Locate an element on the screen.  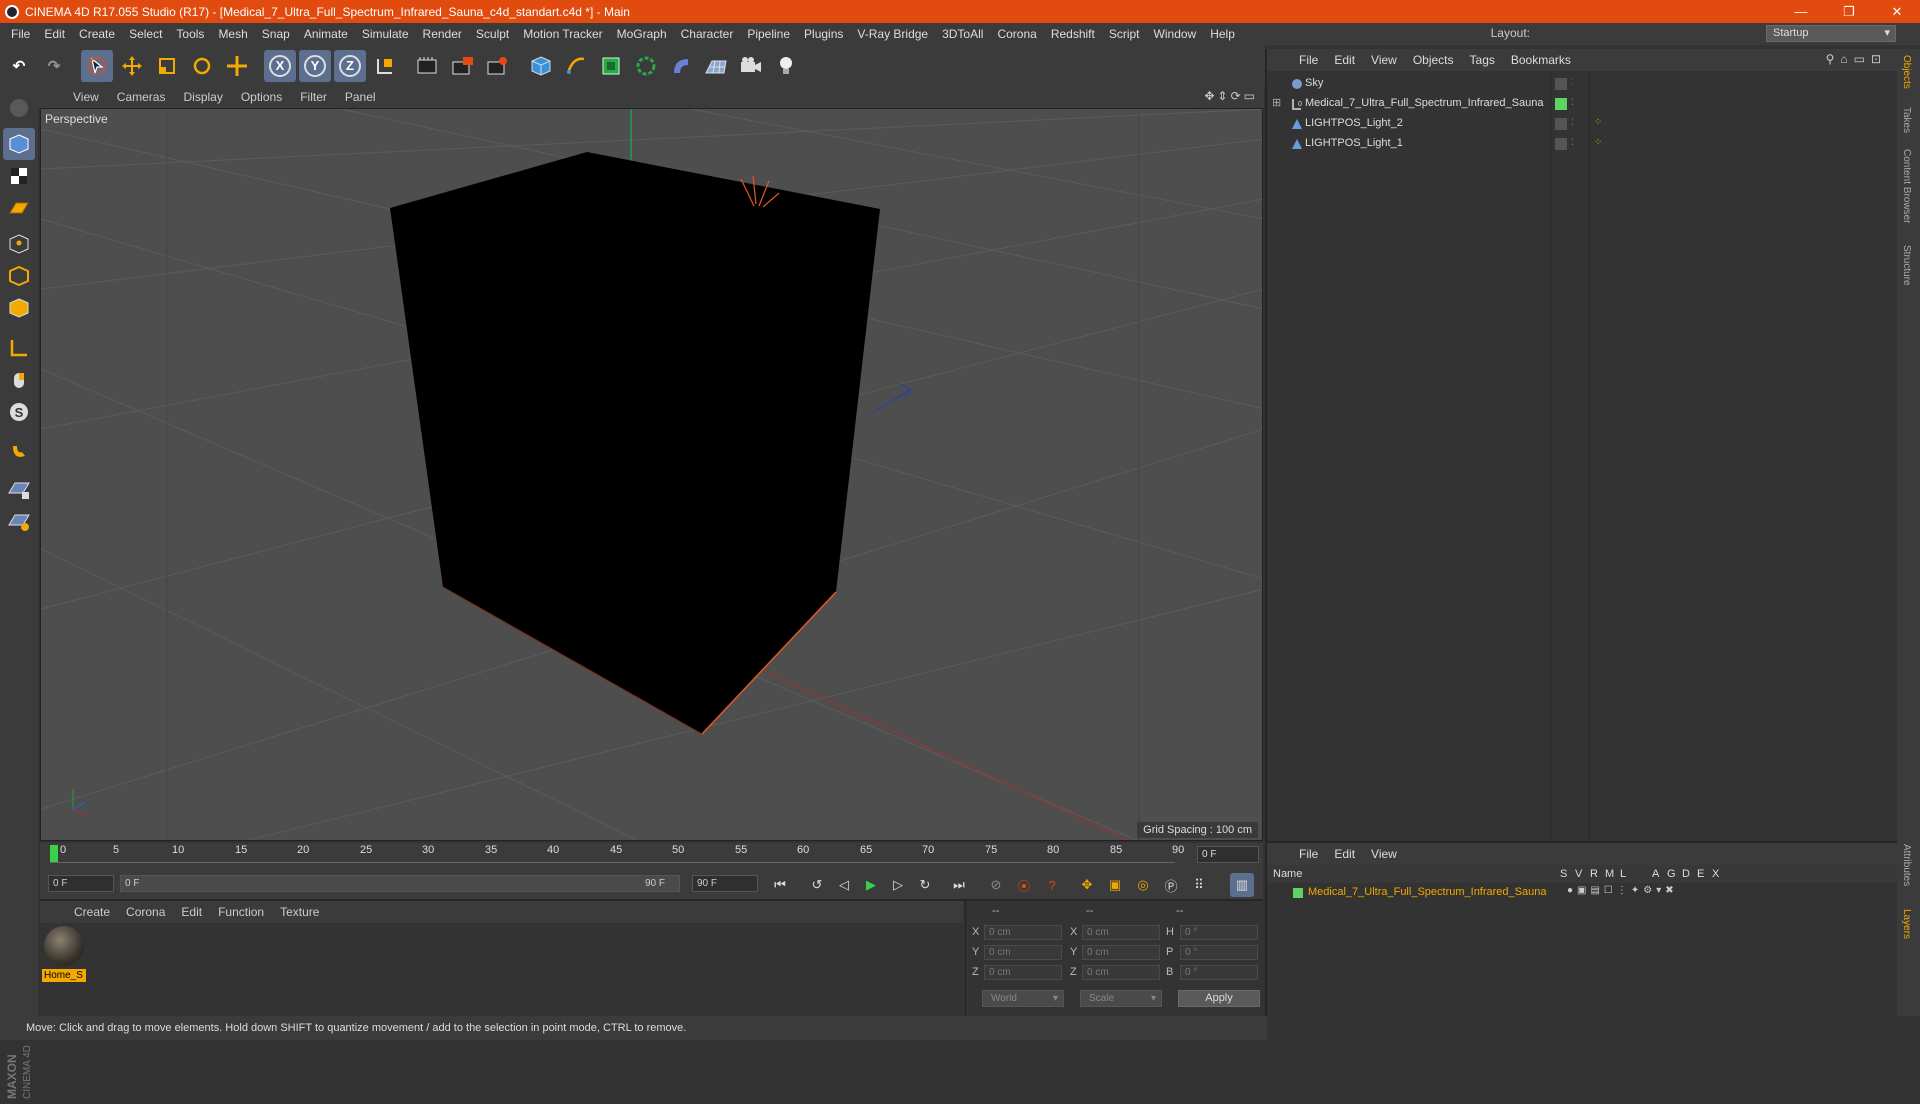
light-bulb-icon is located at coordinates (786, 66).